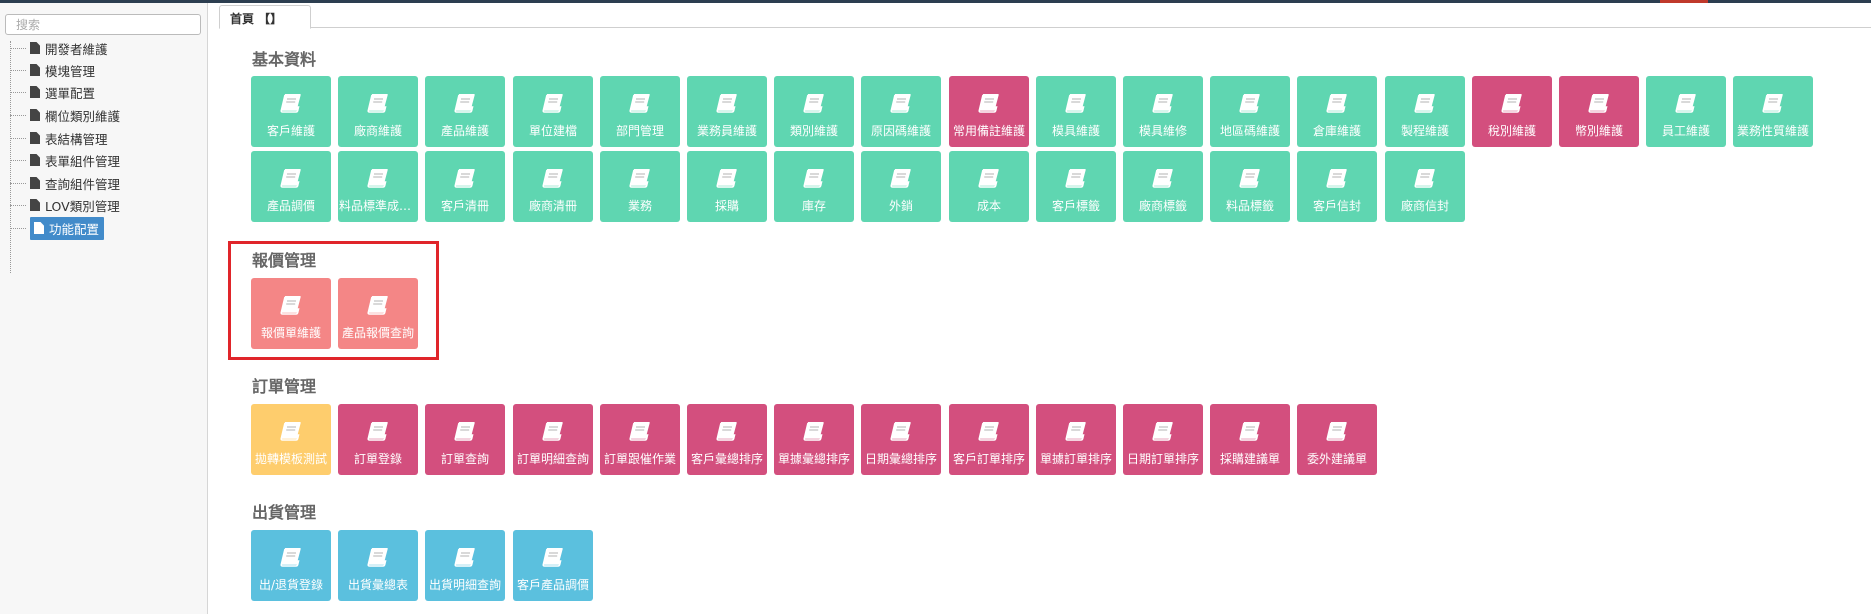 The height and width of the screenshot is (614, 1871). What do you see at coordinates (553, 565) in the screenshot?
I see `function-tile: 客戶產品調價` at bounding box center [553, 565].